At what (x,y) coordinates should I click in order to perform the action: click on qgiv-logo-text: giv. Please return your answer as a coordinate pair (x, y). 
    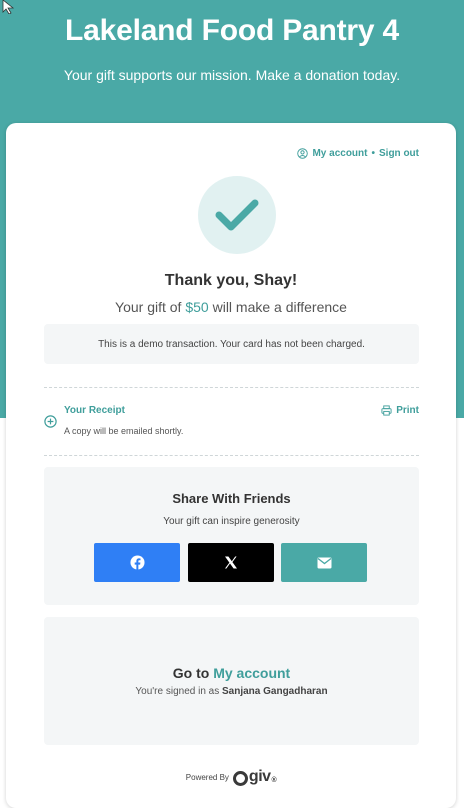
    Looking at the image, I should click on (259, 776).